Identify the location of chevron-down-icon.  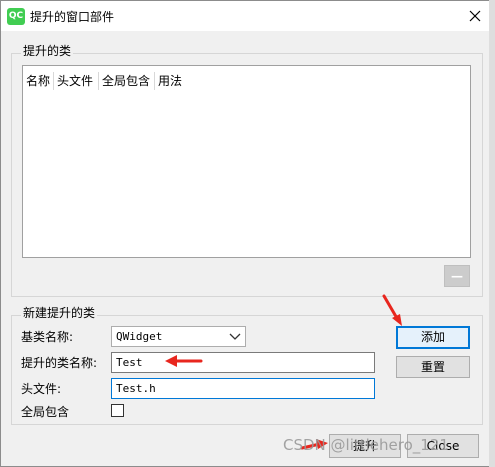
(235, 336).